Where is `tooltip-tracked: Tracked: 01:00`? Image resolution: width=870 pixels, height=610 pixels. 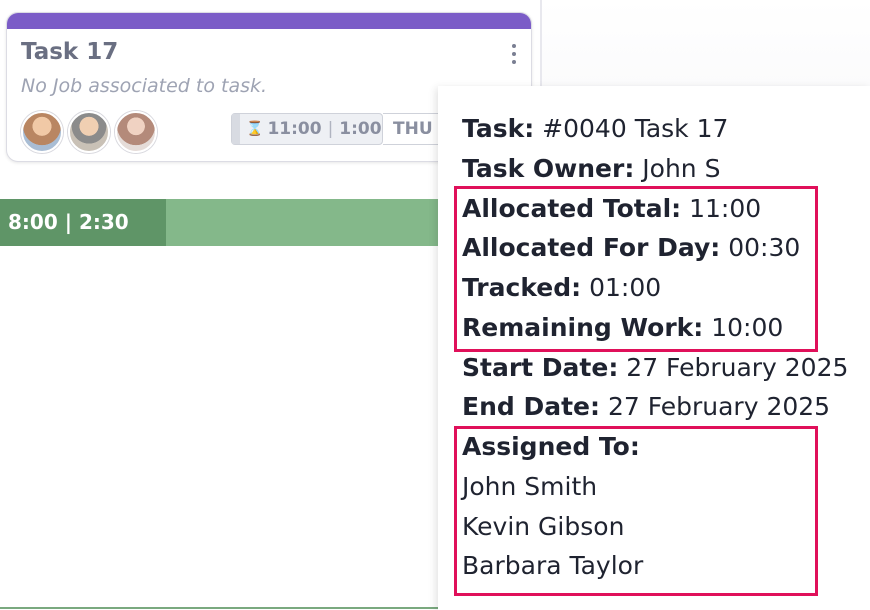
tooltip-tracked: Tracked: 01:00 is located at coordinates (562, 287).